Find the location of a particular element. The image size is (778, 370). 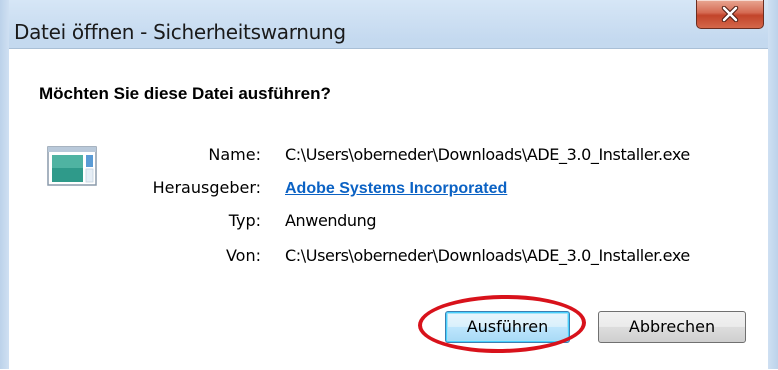

run-button: Ausführen is located at coordinates (507, 327).